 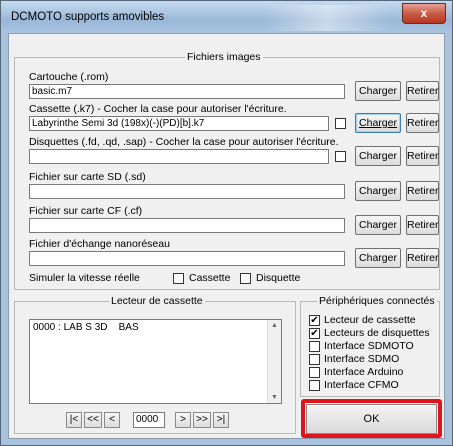 What do you see at coordinates (99, 244) in the screenshot?
I see `nano-label: Fichier d'échange nanoréseau` at bounding box center [99, 244].